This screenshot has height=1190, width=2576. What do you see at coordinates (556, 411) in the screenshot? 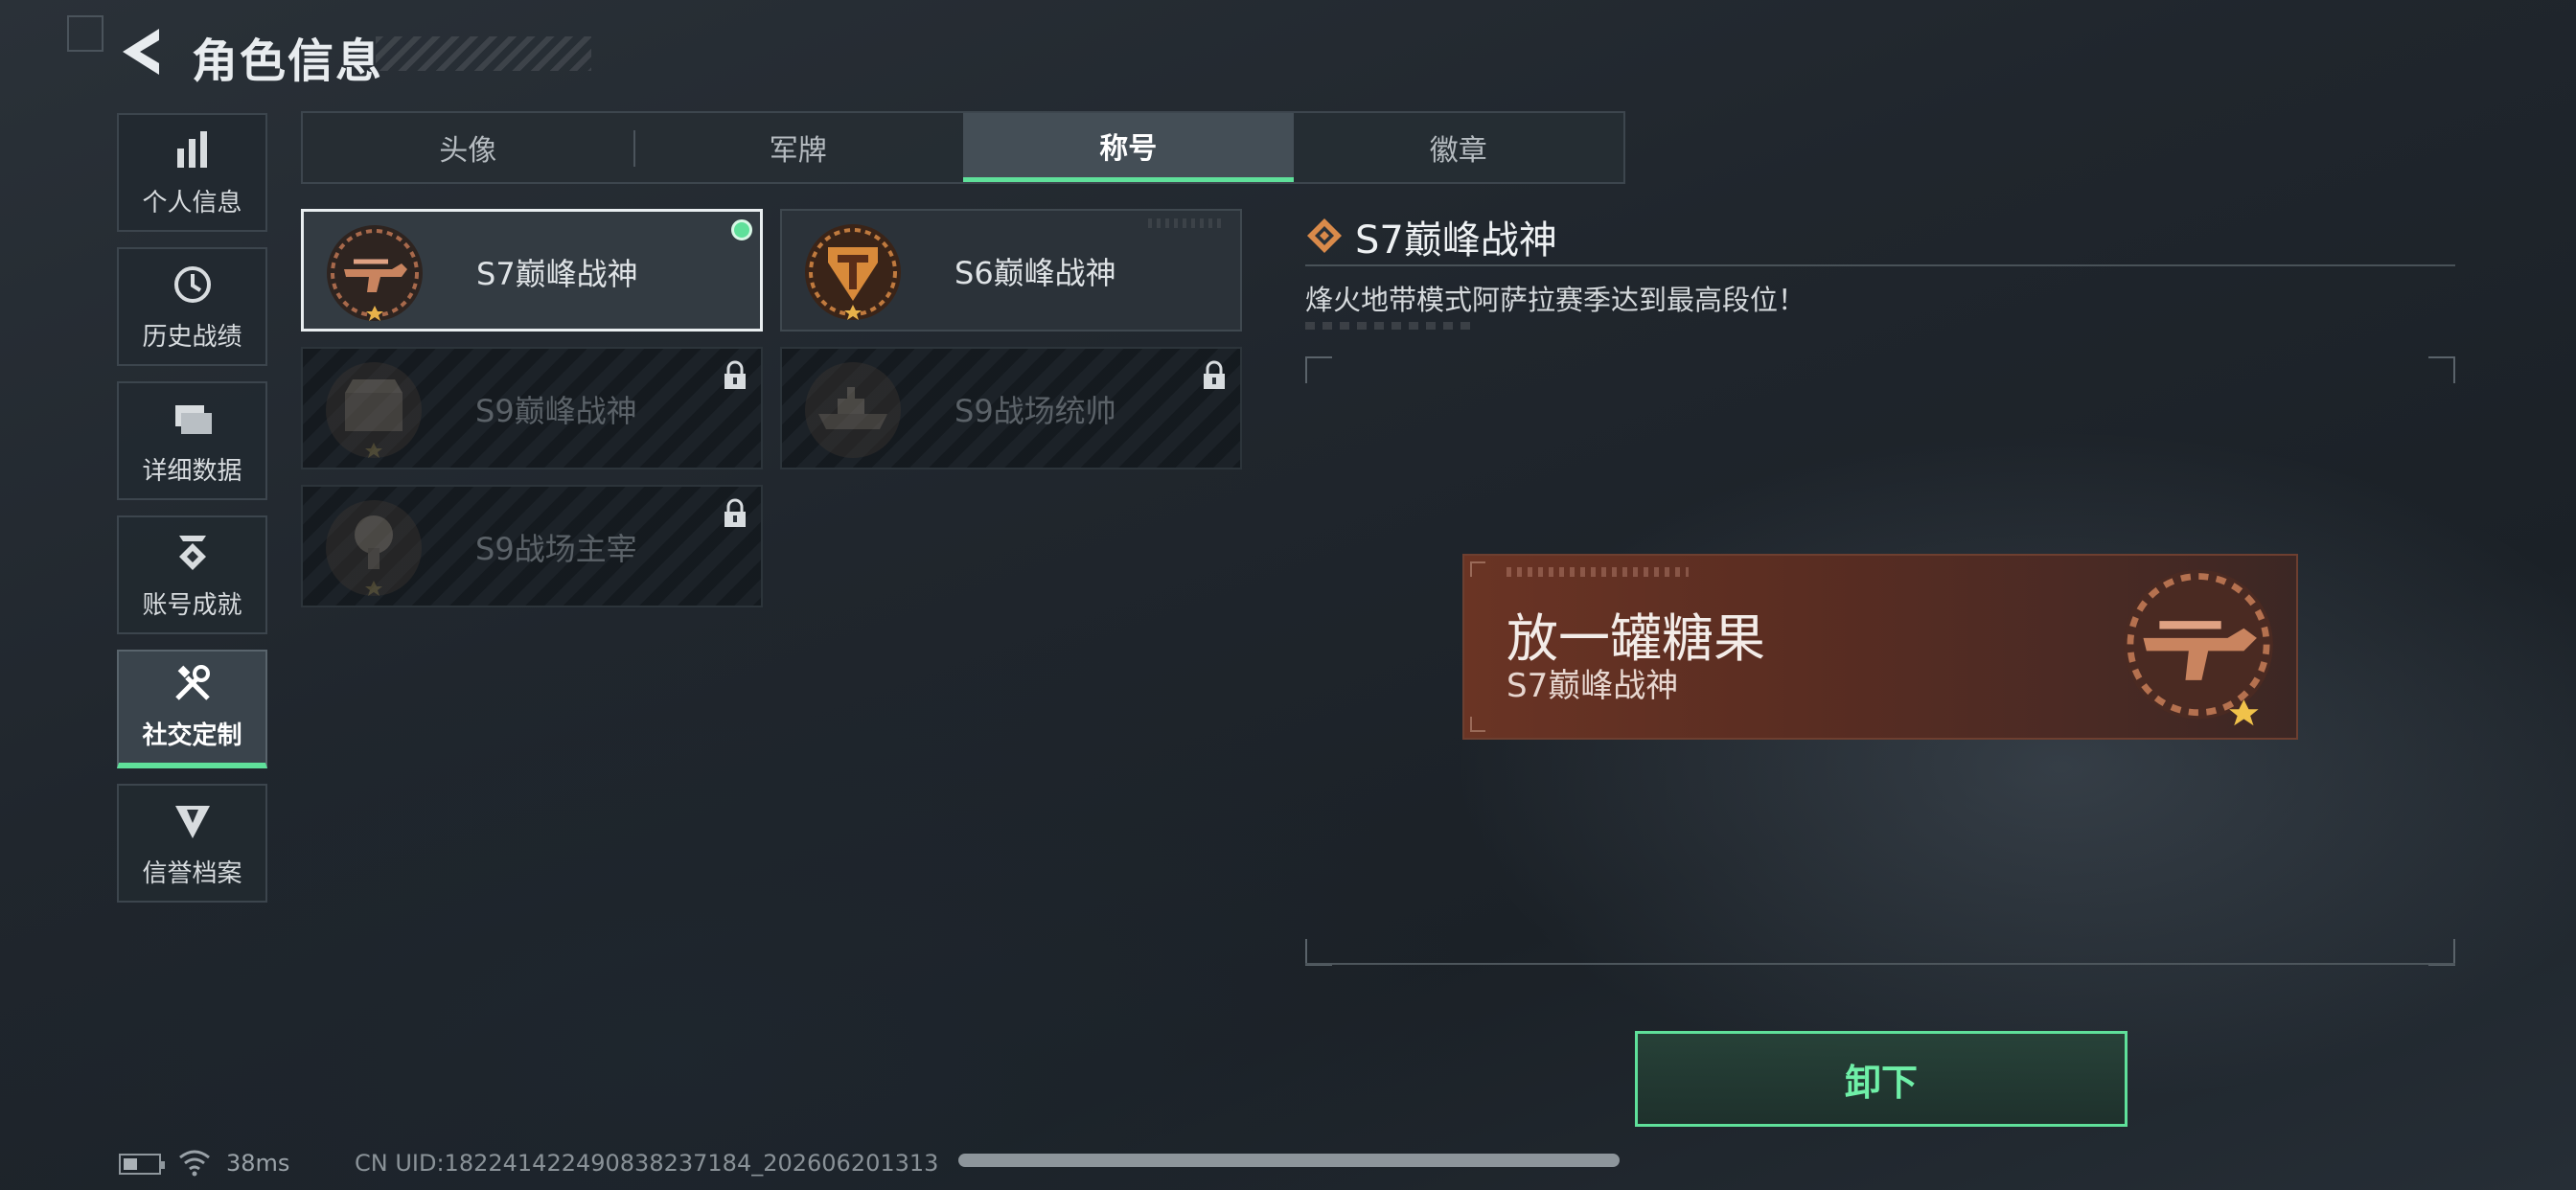
I see `title-name: S9巅峰战神` at bounding box center [556, 411].